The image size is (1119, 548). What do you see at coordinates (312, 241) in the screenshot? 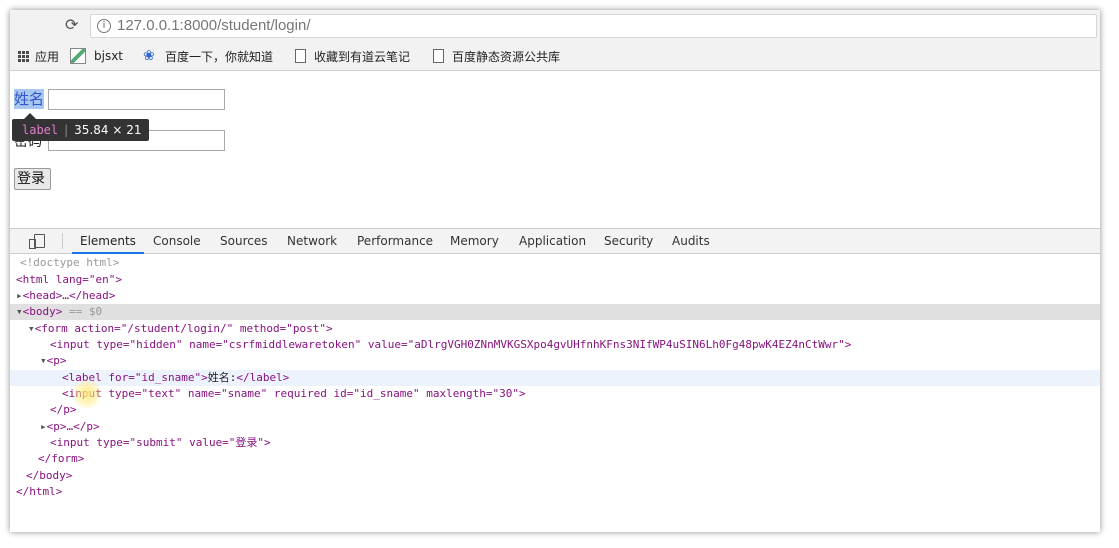
I see `tab-network: Network` at bounding box center [312, 241].